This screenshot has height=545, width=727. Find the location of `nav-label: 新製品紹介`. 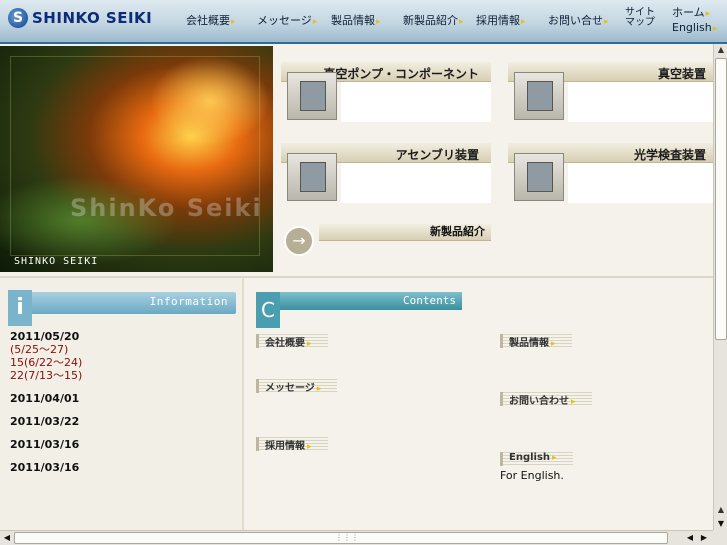

nav-label: 新製品紹介 is located at coordinates (430, 20).